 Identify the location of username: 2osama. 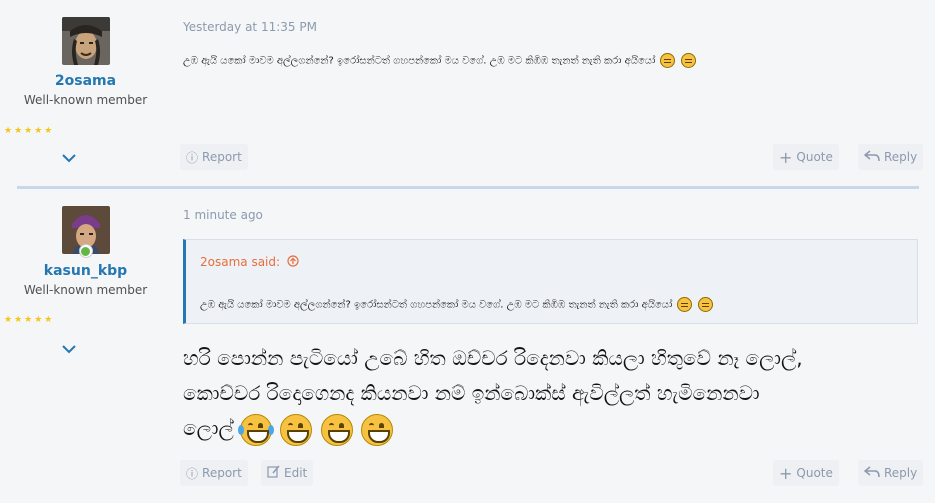
(85, 81).